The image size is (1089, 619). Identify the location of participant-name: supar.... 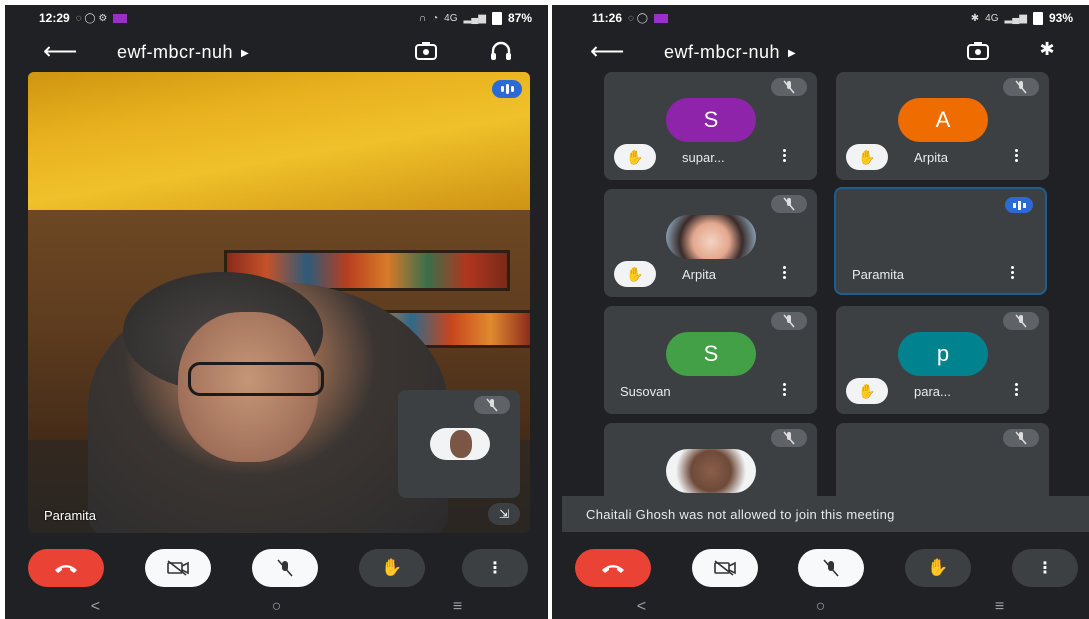
(703, 157).